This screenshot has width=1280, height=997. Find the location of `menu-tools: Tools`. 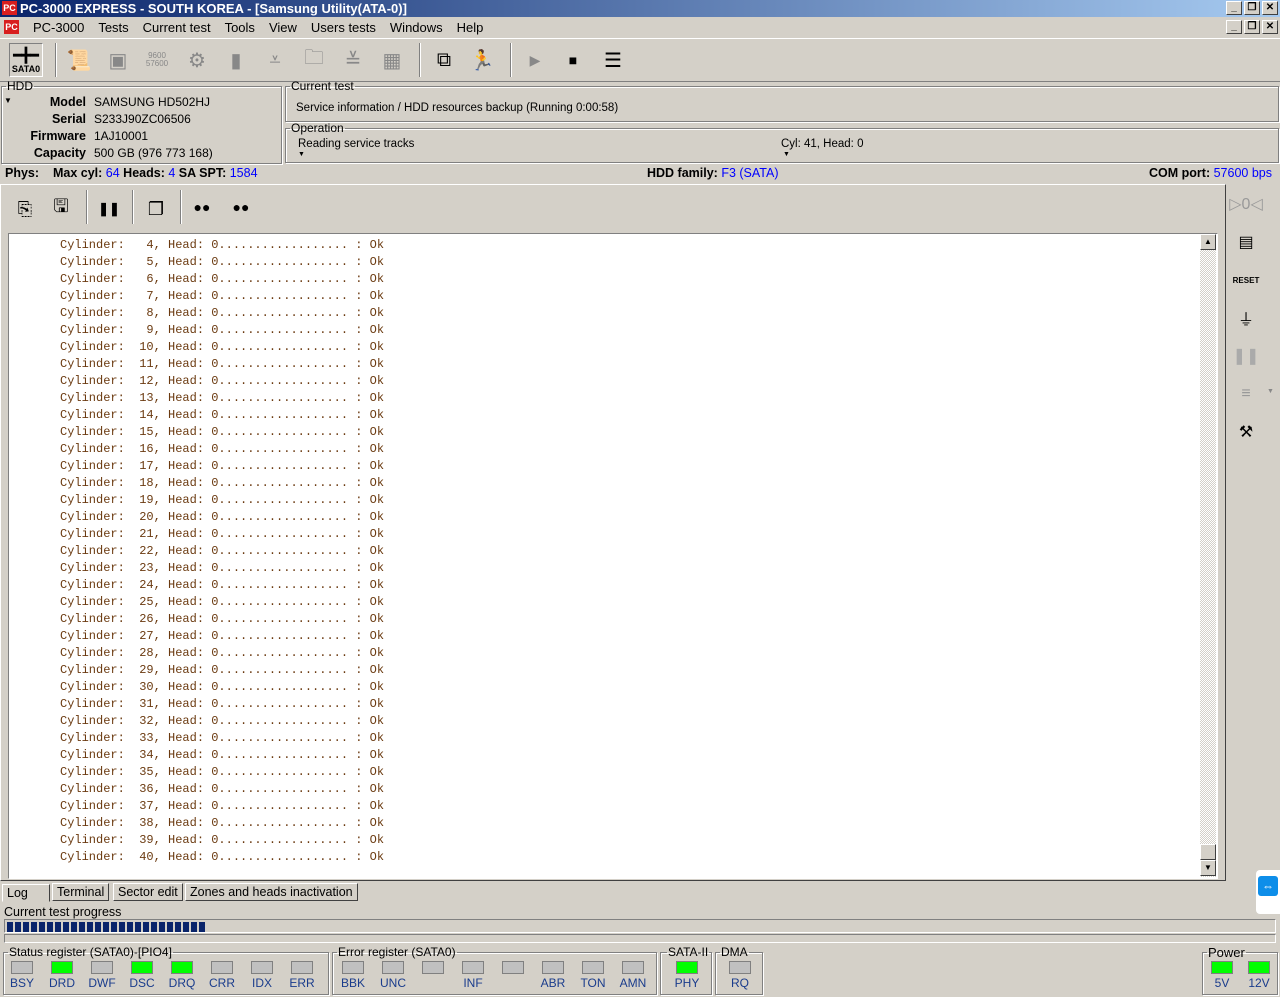

menu-tools: Tools is located at coordinates (240, 27).